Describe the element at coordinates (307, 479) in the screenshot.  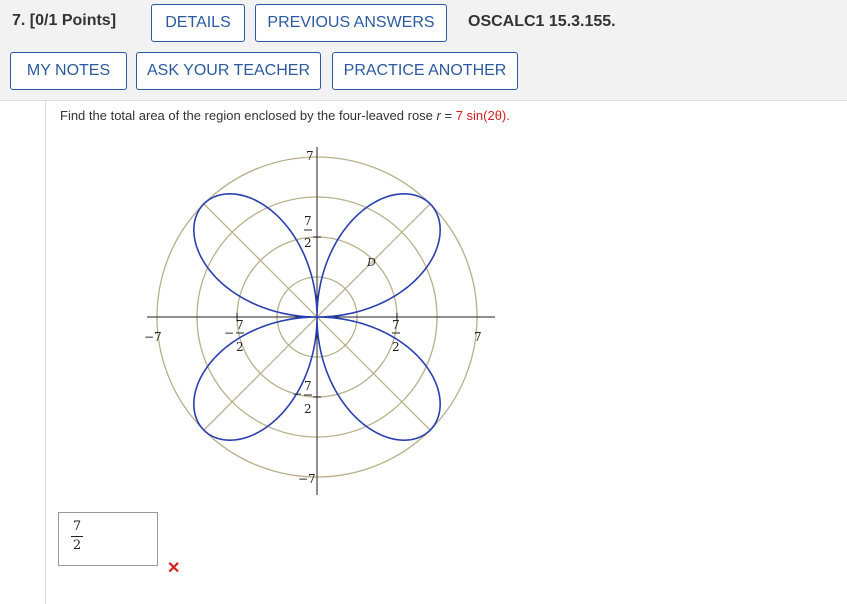
I see `label-bottom: −7` at that location.